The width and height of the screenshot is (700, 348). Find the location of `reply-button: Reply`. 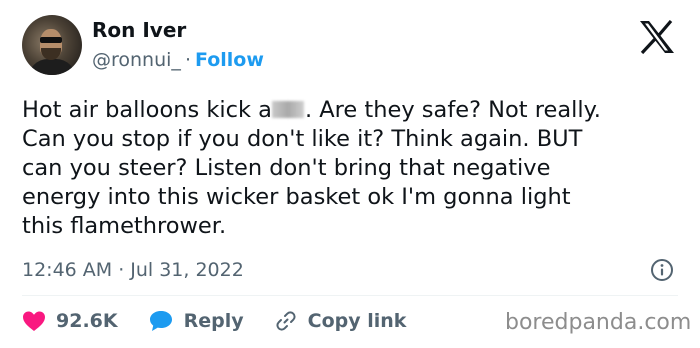

reply-button: Reply is located at coordinates (196, 321).